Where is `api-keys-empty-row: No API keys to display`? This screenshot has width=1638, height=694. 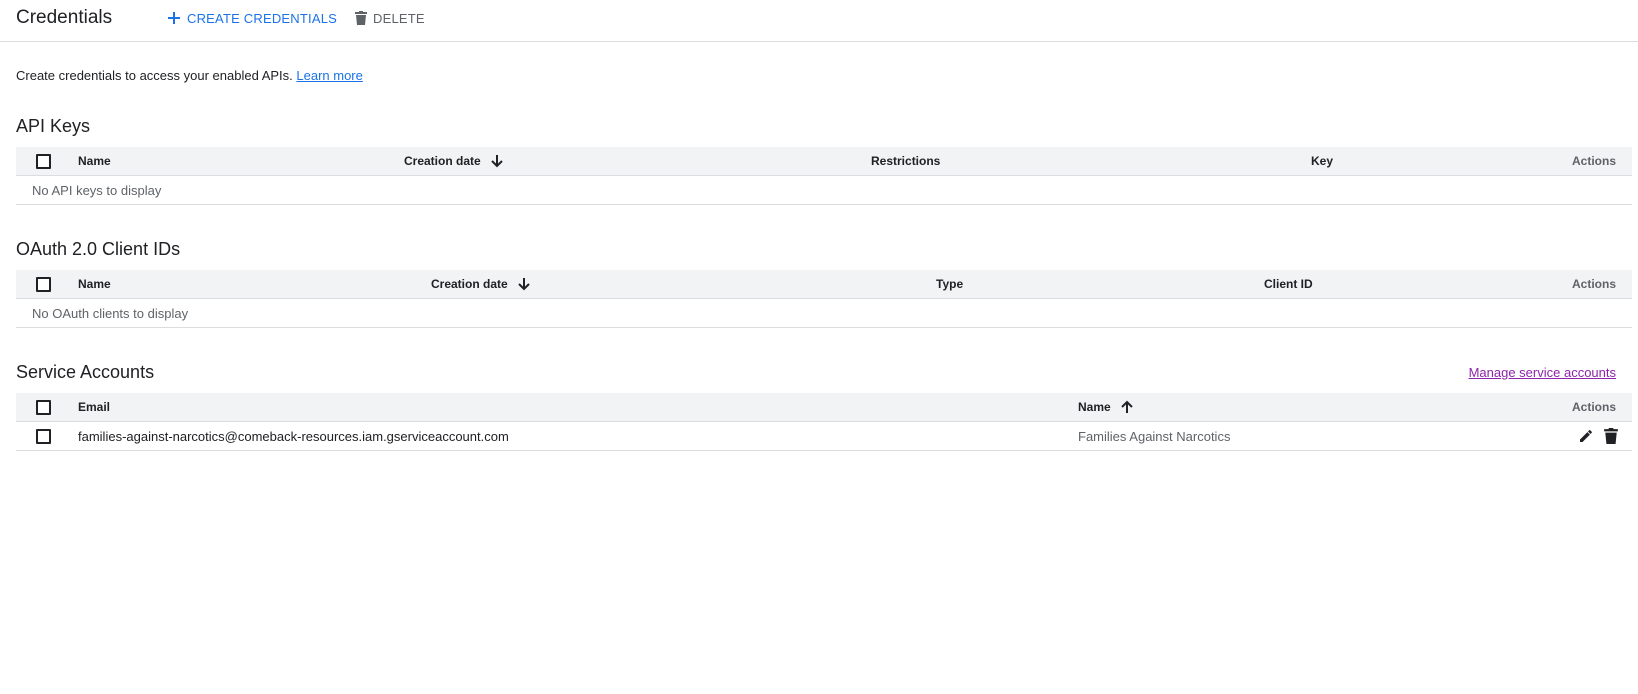 api-keys-empty-row: No API keys to display is located at coordinates (824, 190).